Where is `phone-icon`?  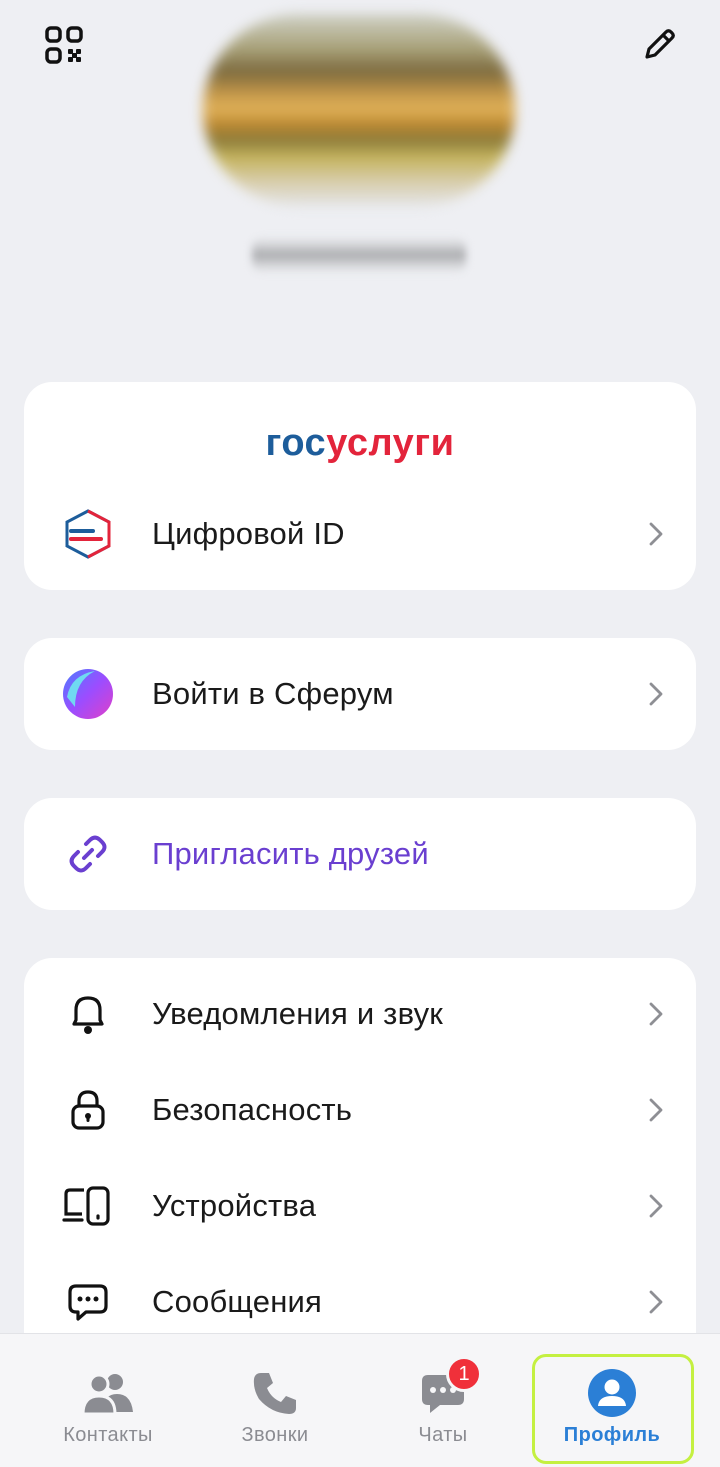 phone-icon is located at coordinates (275, 1393).